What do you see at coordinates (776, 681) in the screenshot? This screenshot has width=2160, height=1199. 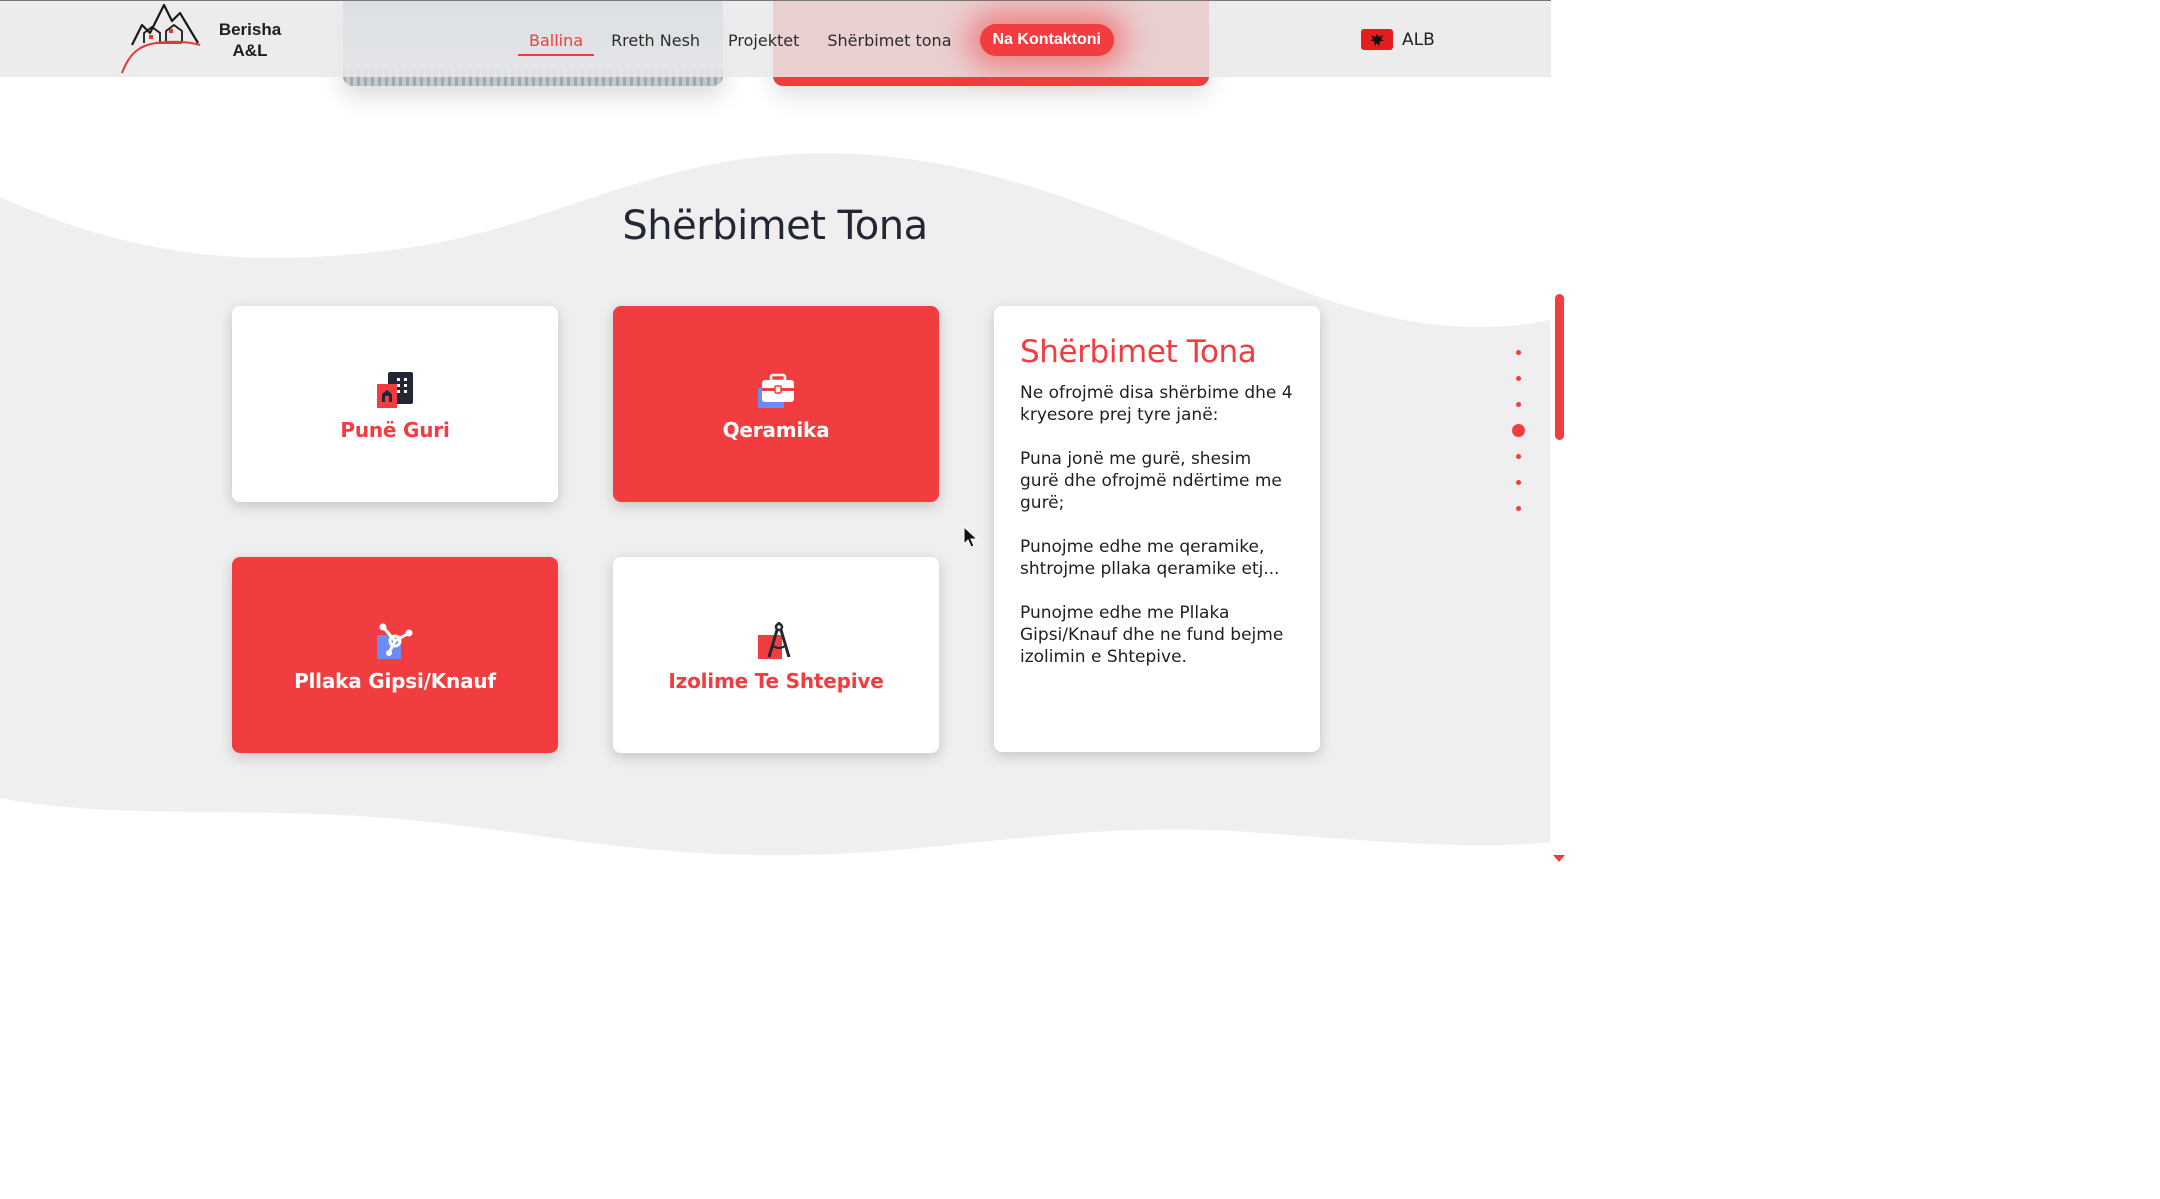 I see `card-label: Izolime Te Shtepive` at bounding box center [776, 681].